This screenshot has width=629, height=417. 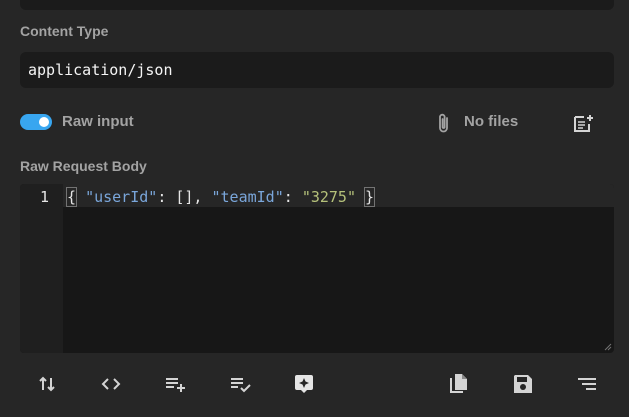 I want to click on line-number: 1, so click(x=44, y=197).